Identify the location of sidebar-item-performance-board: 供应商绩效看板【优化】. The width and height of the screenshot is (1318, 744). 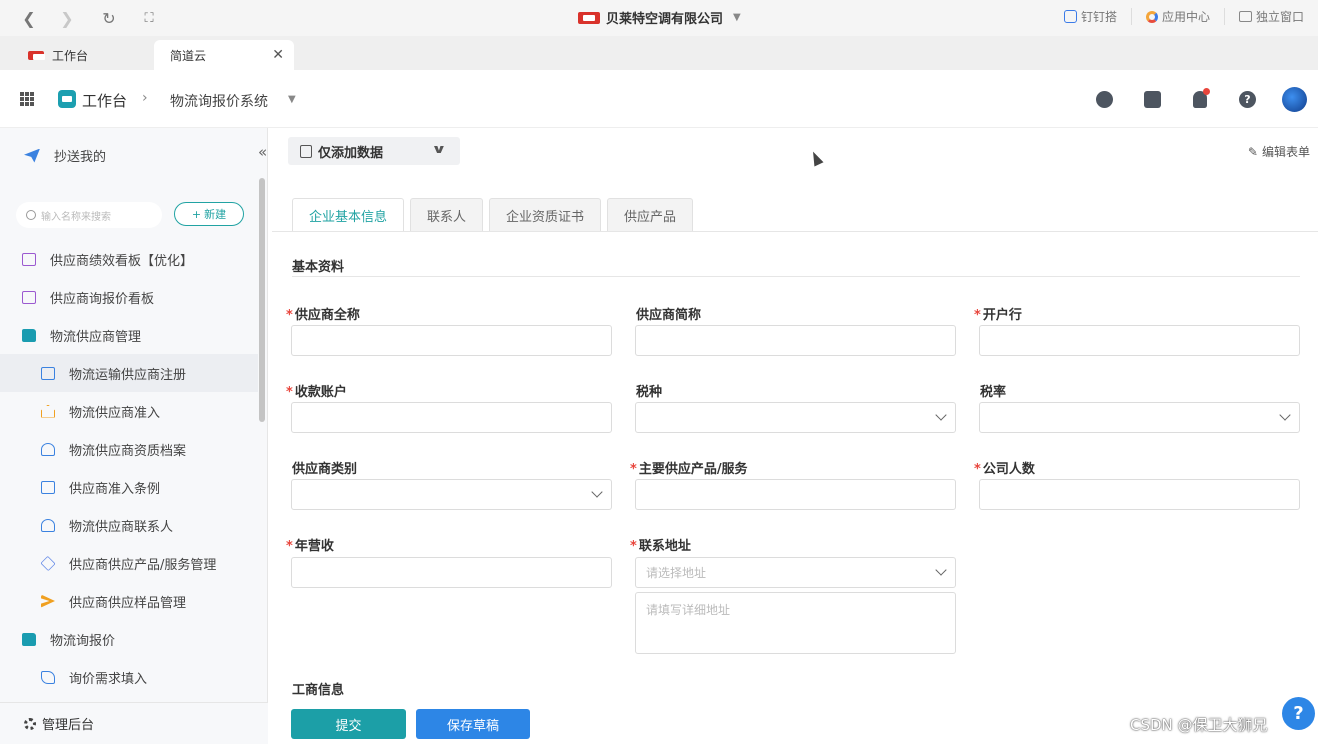
(129, 259).